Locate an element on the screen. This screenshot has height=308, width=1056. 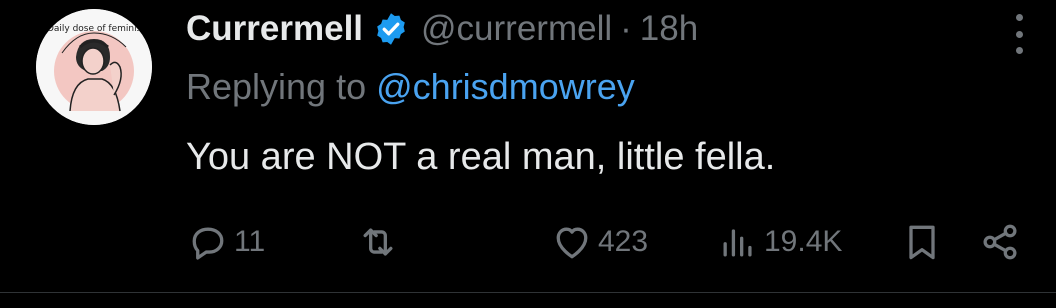
action-bar: 11 423 19.4K is located at coordinates (611, 242).